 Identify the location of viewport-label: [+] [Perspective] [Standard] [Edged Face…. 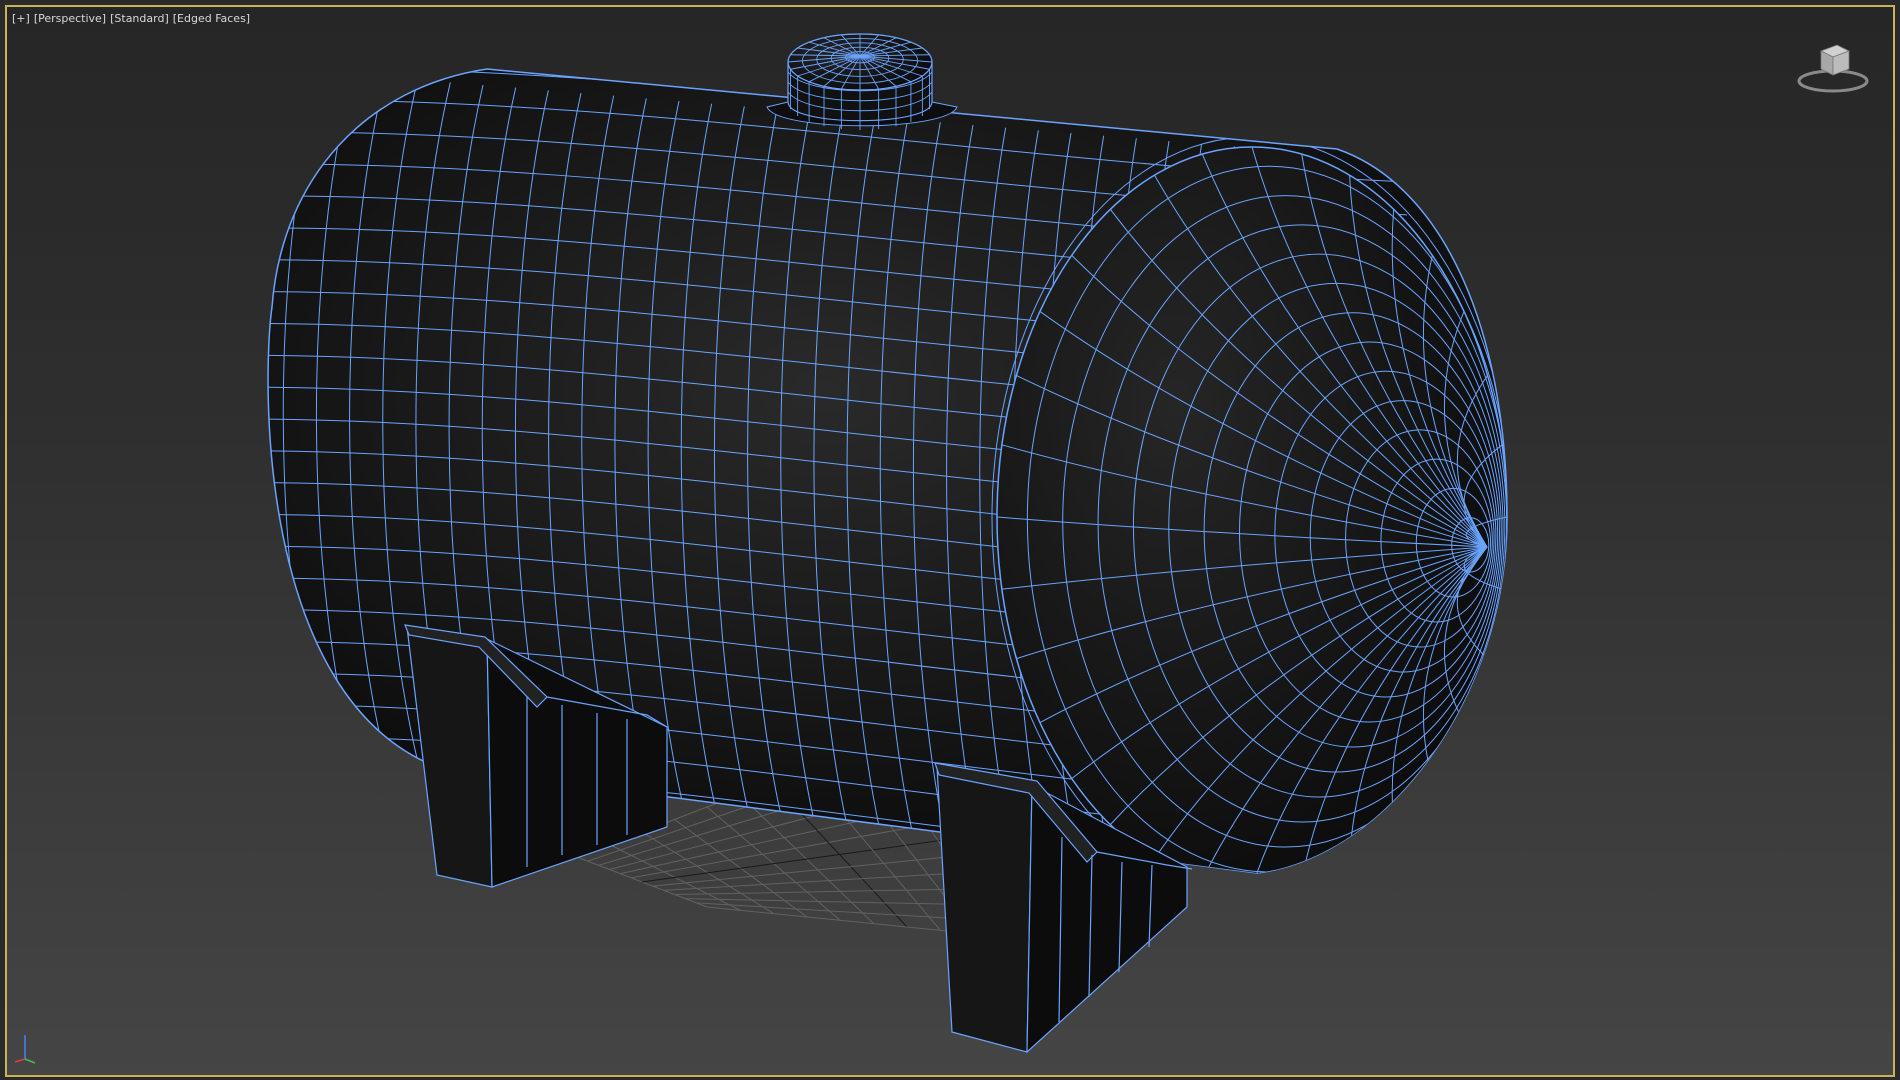
(131, 18).